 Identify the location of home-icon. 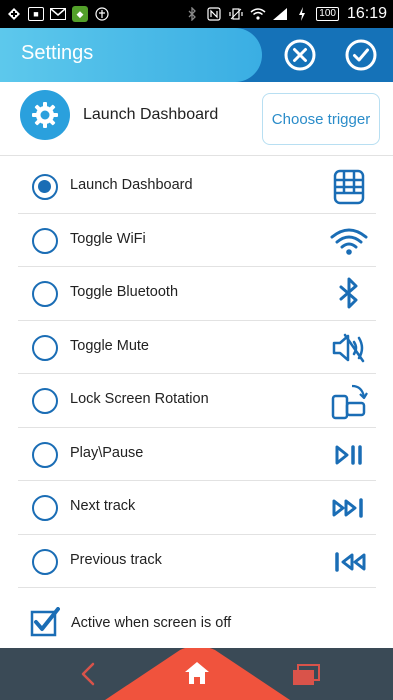
(197, 673).